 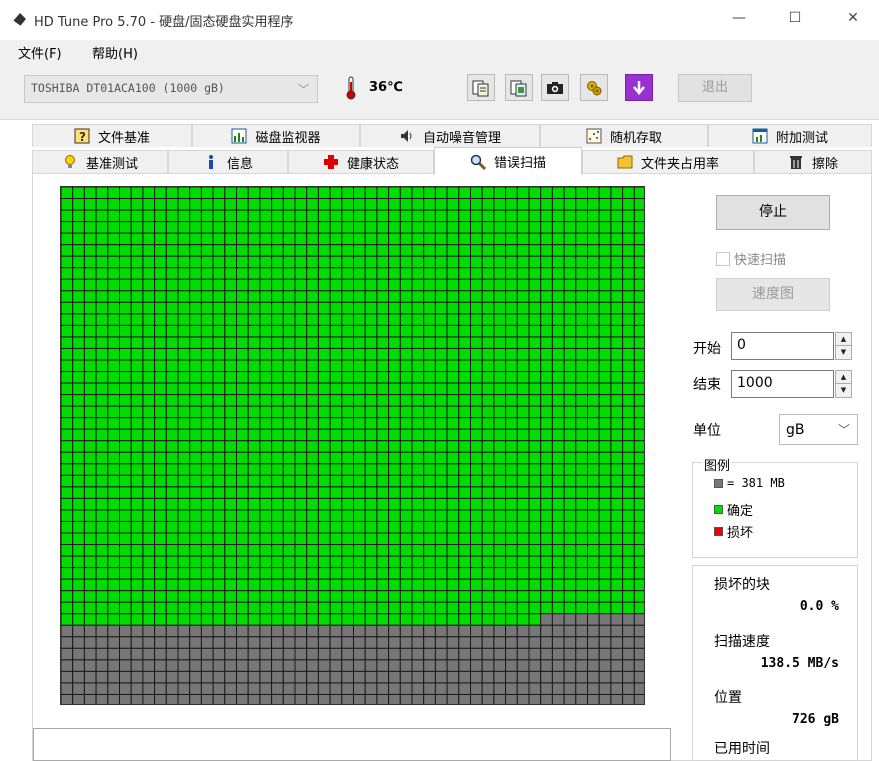 I want to click on minimize-button: —, so click(x=739, y=18).